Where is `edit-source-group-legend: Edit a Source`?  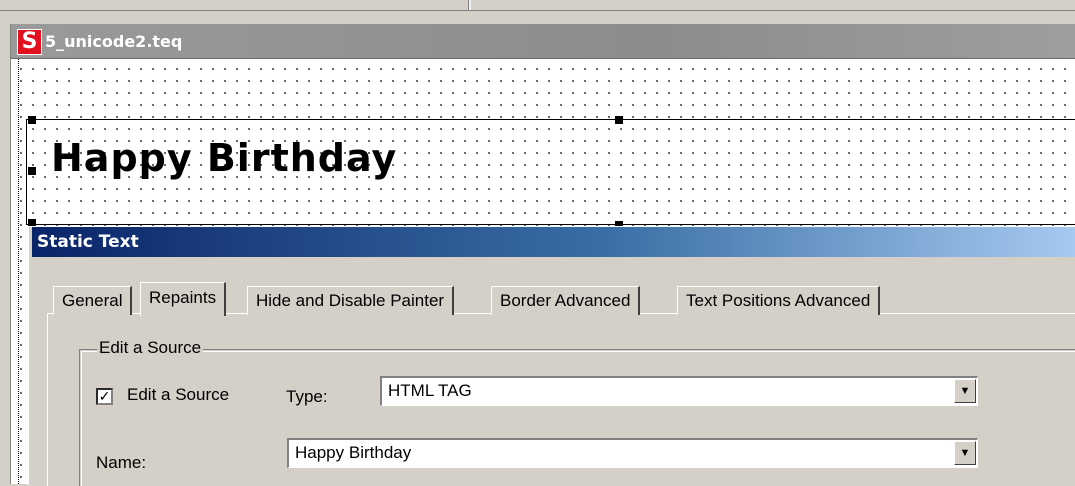
edit-source-group-legend: Edit a Source is located at coordinates (150, 348).